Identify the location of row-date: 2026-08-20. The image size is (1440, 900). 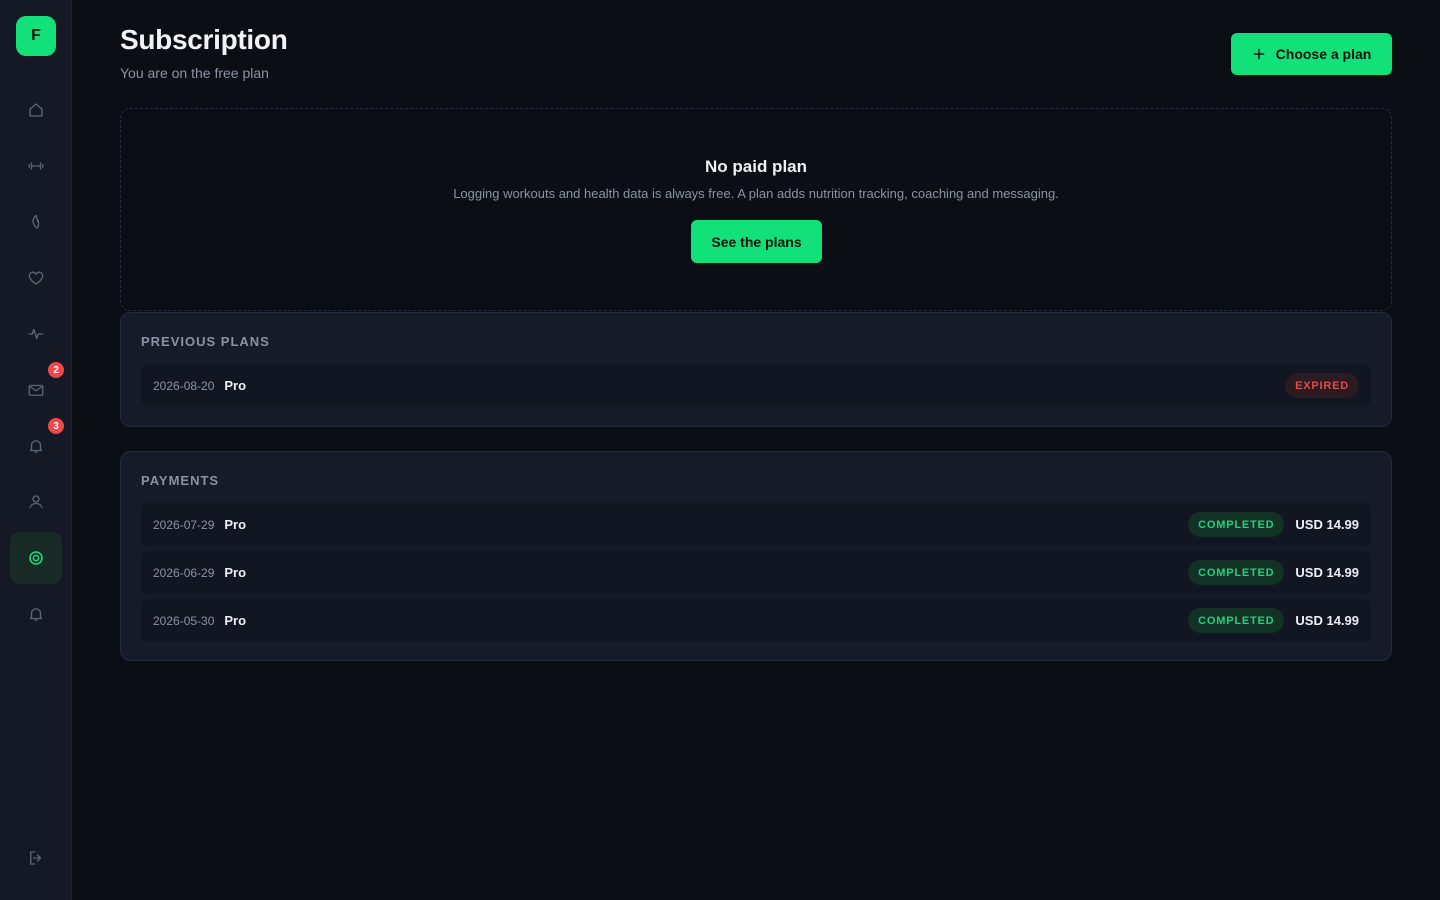
(184, 385).